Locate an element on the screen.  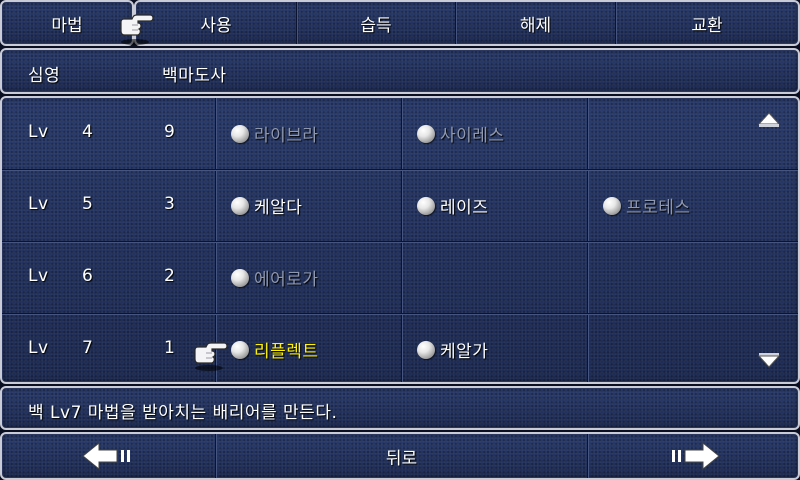
spell-description: 백 Lv7 마법을 받아치는 배리어를 만든다. is located at coordinates (183, 413).